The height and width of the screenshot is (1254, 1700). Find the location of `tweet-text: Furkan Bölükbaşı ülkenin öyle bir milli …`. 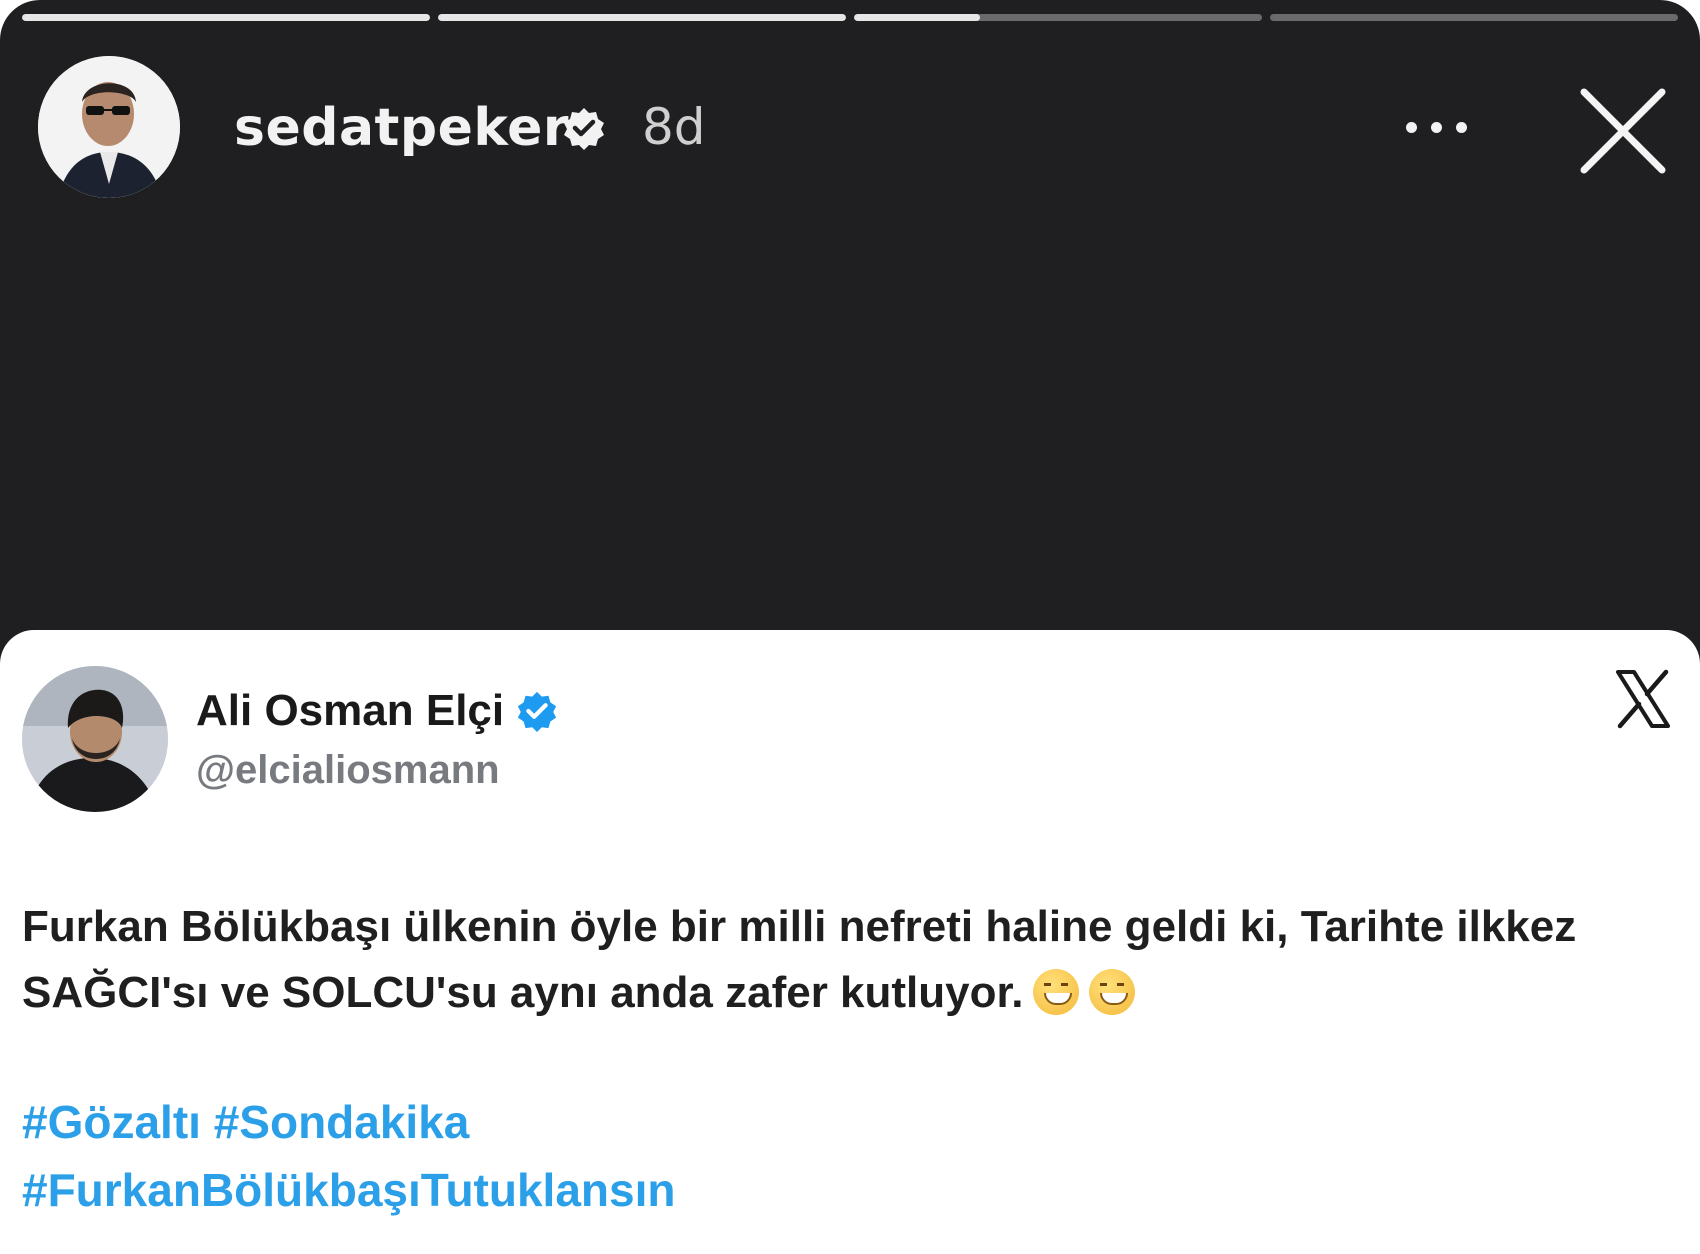

tweet-text: Furkan Bölükbaşı ülkenin öyle bir milli … is located at coordinates (799, 959).